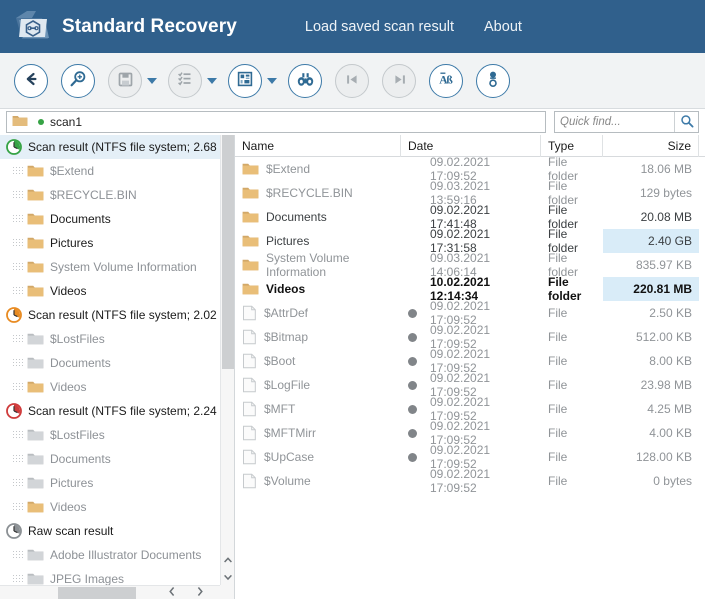  Describe the element at coordinates (110, 195) in the screenshot. I see `tree-node: $RECYCLE.BIN` at that location.